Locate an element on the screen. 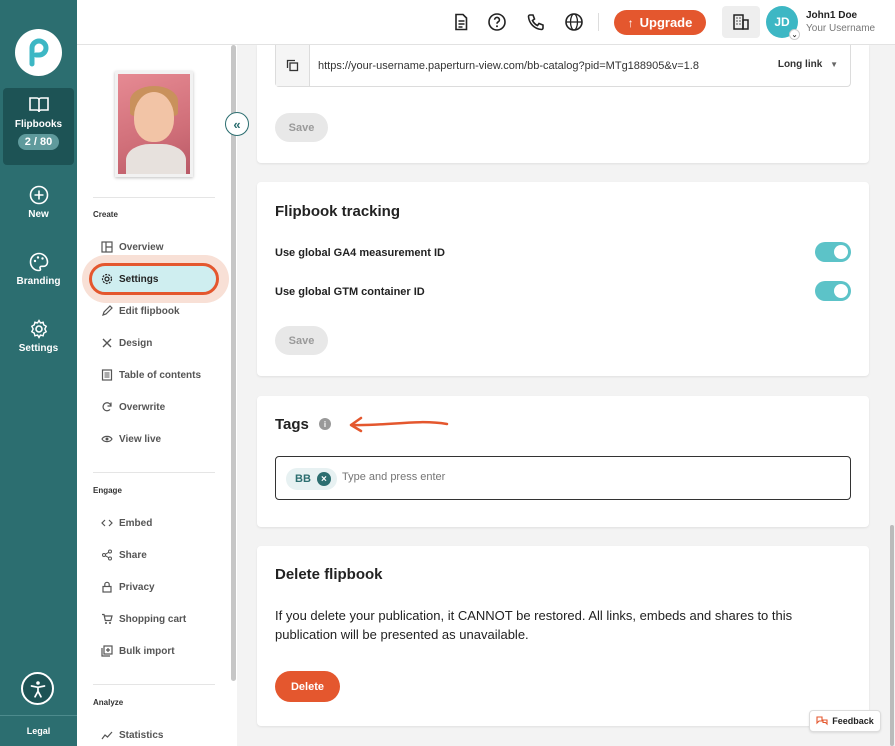 This screenshot has width=895, height=746. sidebar-item-overview: Overview is located at coordinates (132, 247).